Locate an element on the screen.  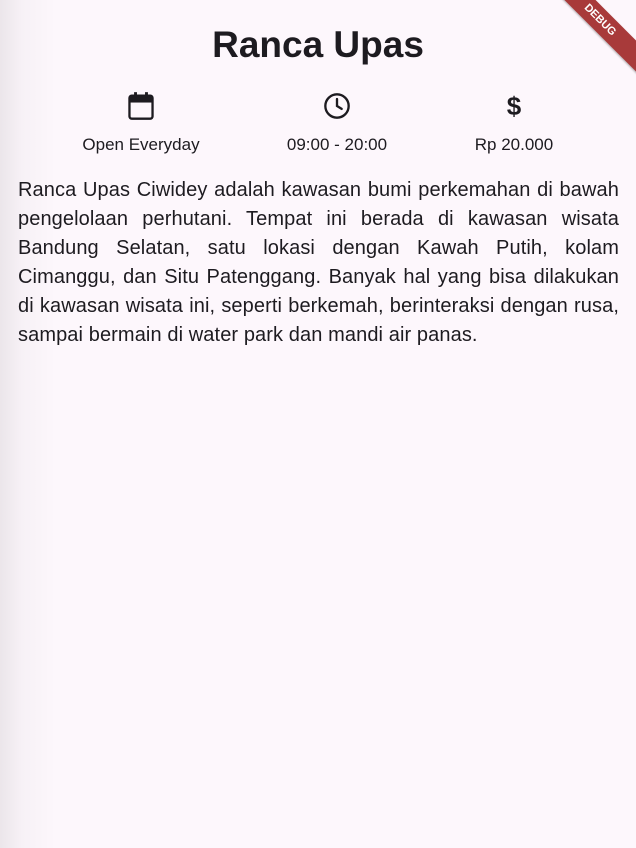
info-price: $ Rp 20.000 is located at coordinates (514, 123).